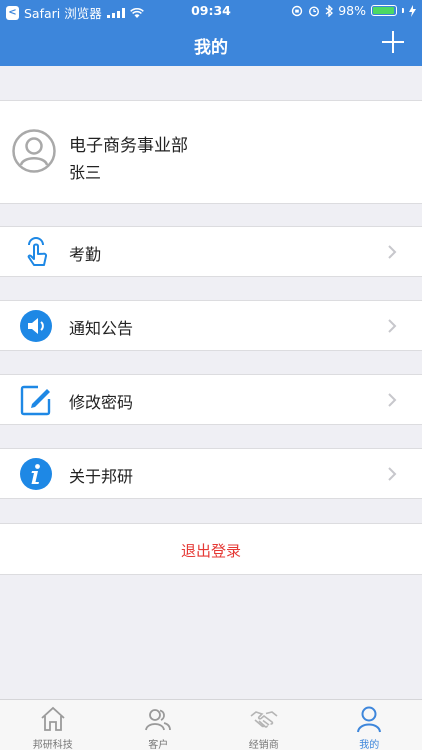 This screenshot has width=422, height=750. What do you see at coordinates (211, 33) in the screenshot?
I see `app-header: < Safari 浏览器 09:34 98% 我的` at bounding box center [211, 33].